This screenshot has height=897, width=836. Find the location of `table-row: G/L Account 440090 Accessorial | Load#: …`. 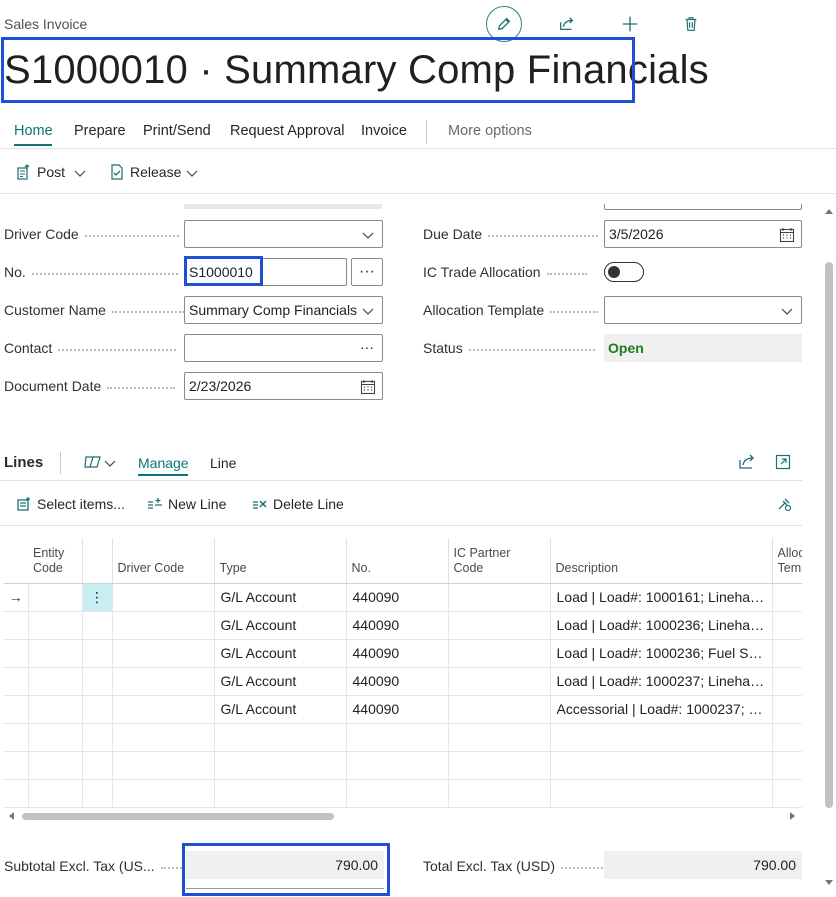

table-row: G/L Account 440090 Accessorial | Load#: … is located at coordinates (403, 709).